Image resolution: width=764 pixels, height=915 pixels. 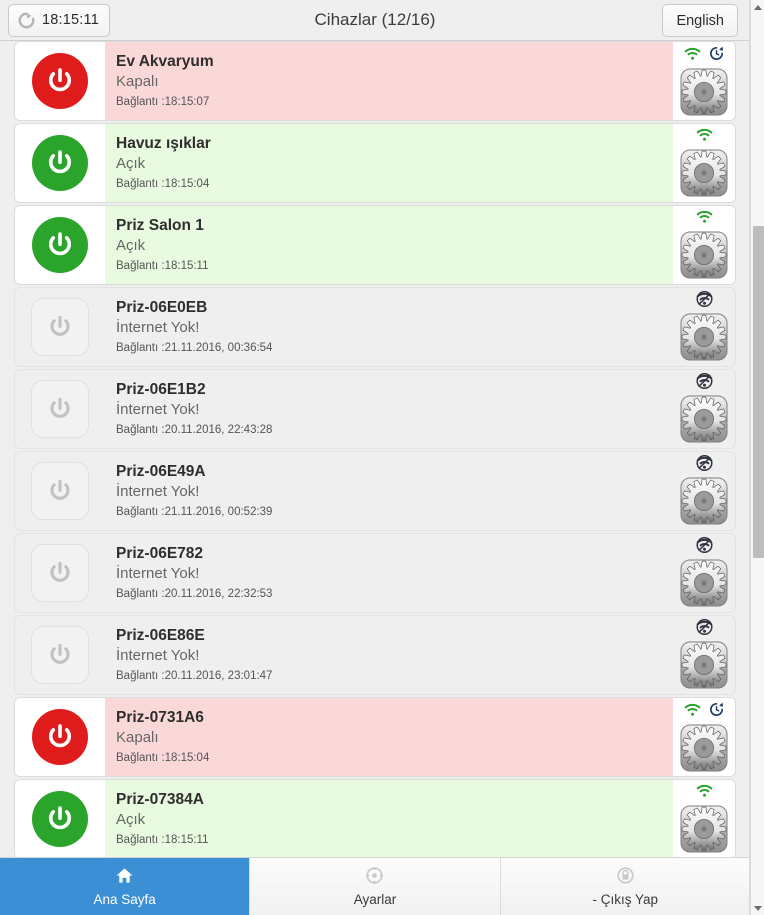 What do you see at coordinates (375, 818) in the screenshot?
I see `device-row: Priz-07384A Açık Bağlantı :18:15:11` at bounding box center [375, 818].